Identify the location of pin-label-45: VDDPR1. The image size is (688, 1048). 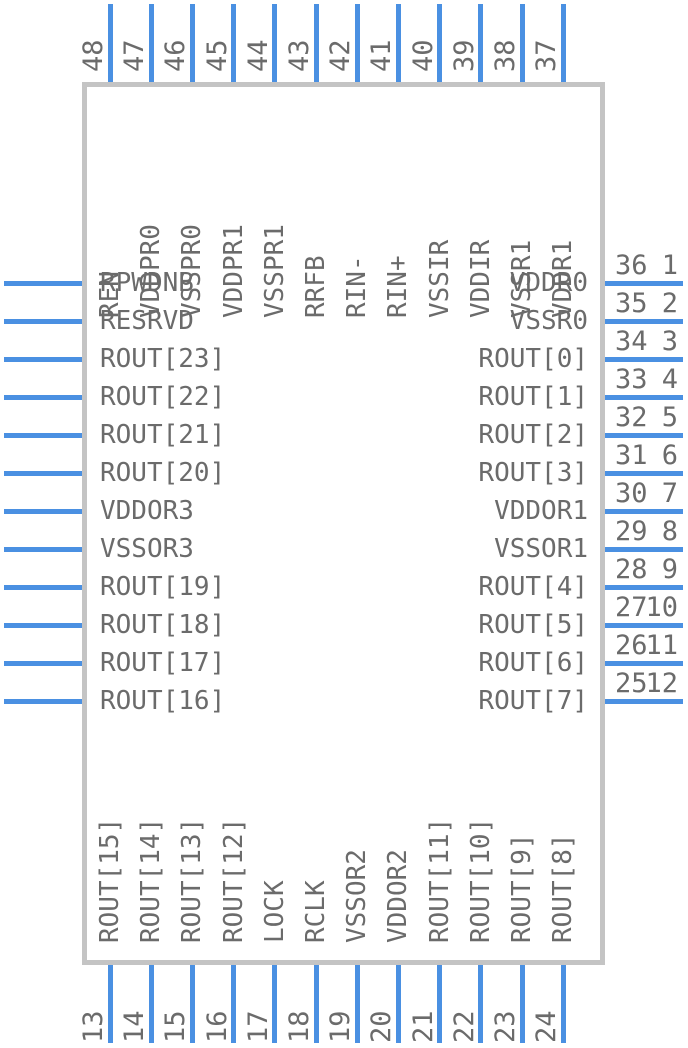
(233, 271).